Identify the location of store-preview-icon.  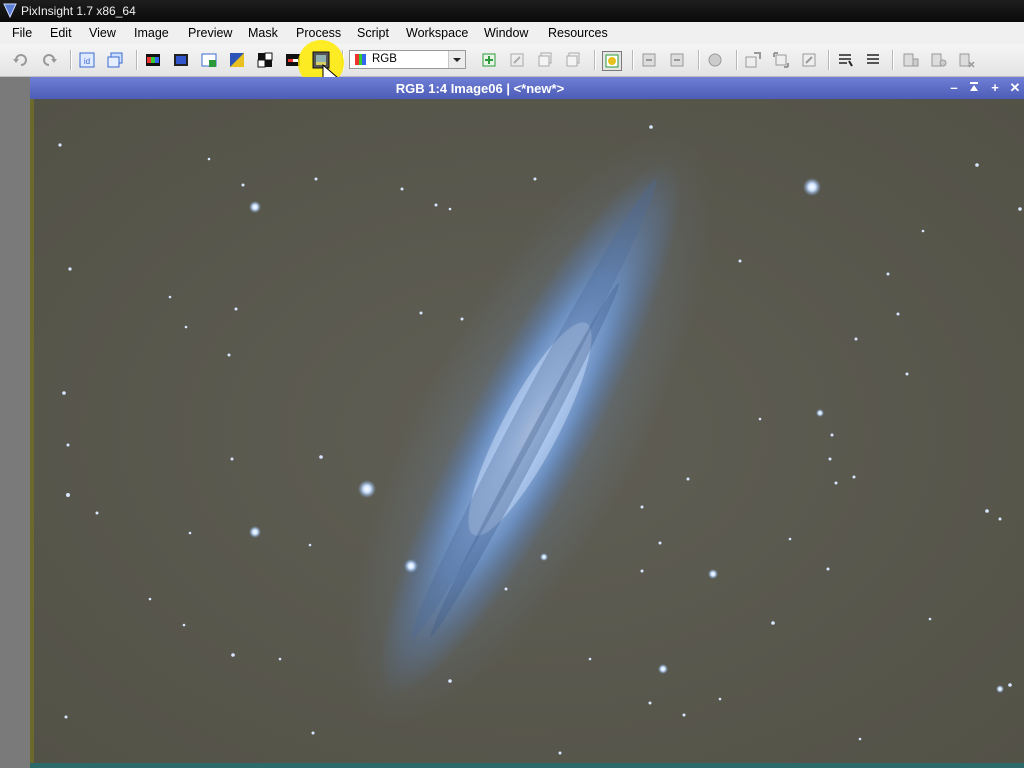
(573, 60).